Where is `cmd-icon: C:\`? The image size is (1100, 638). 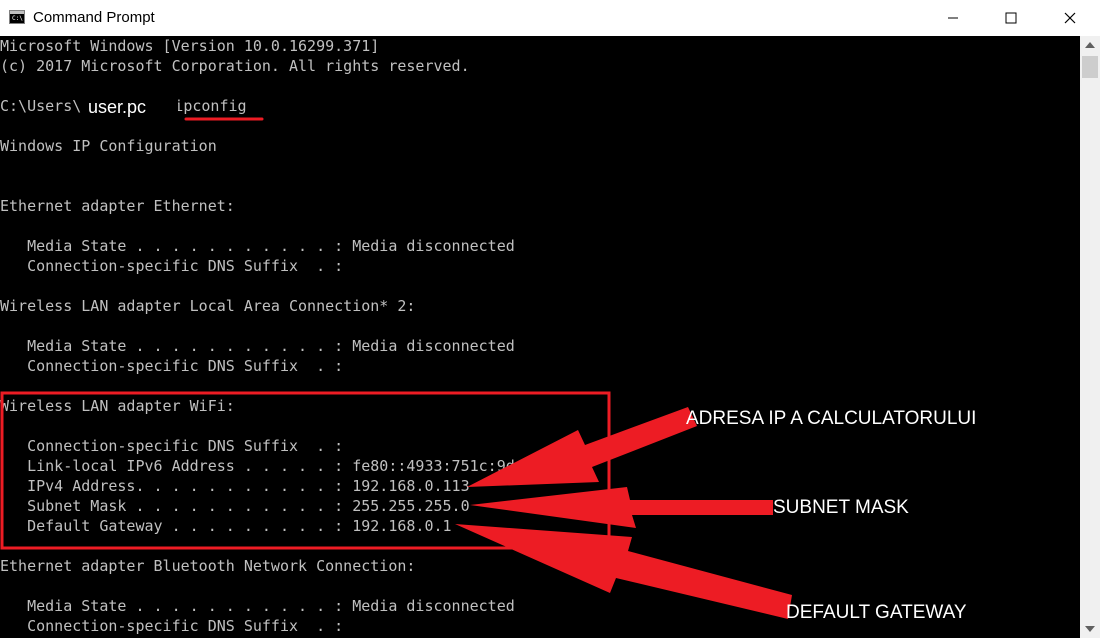
cmd-icon: C:\ is located at coordinates (17, 17).